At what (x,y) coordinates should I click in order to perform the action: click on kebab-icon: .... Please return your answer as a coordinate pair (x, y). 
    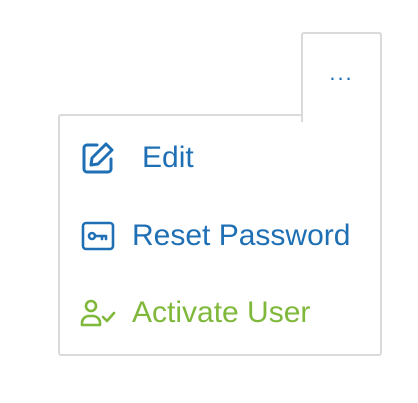
    Looking at the image, I should click on (341, 72).